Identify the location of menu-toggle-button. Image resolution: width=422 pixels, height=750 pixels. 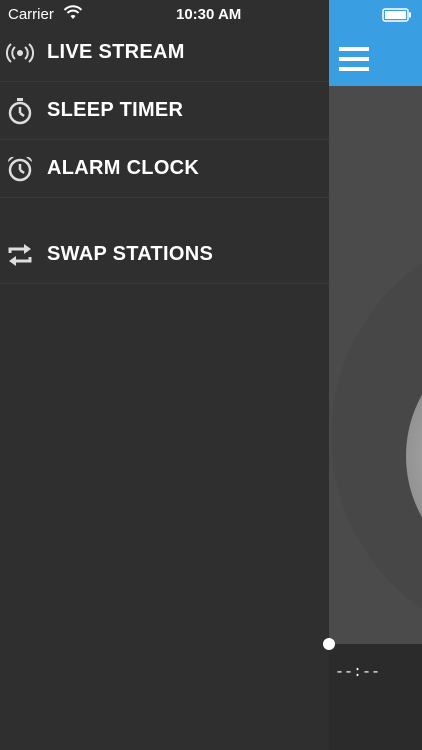
(355, 59).